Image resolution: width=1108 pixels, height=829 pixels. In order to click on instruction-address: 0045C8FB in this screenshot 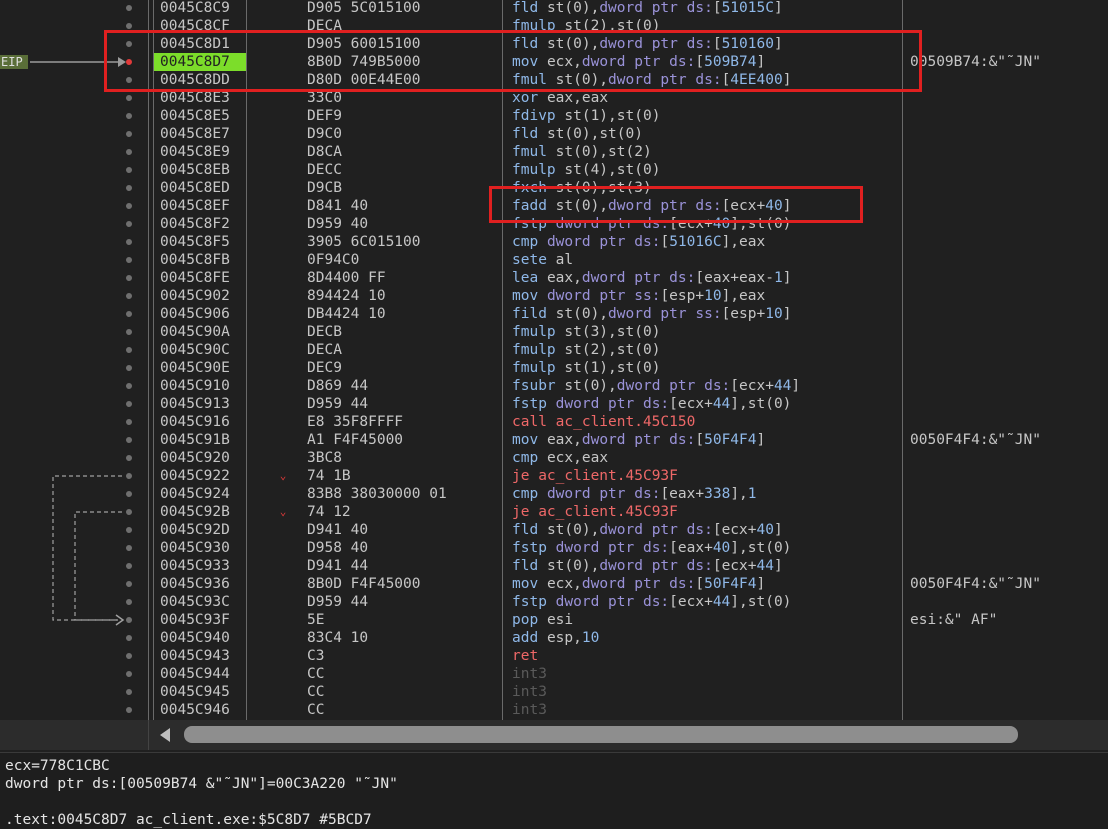, I will do `click(200, 260)`.